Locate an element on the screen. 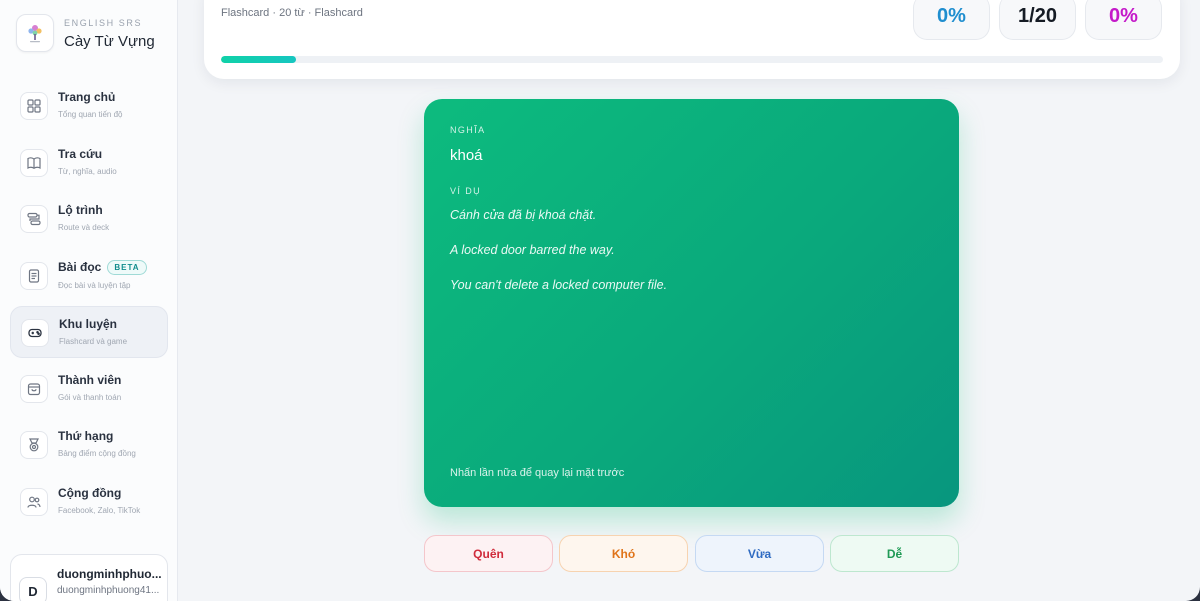  brand: ENGLISH SRS Cày Từ Vựng is located at coordinates (85, 33).